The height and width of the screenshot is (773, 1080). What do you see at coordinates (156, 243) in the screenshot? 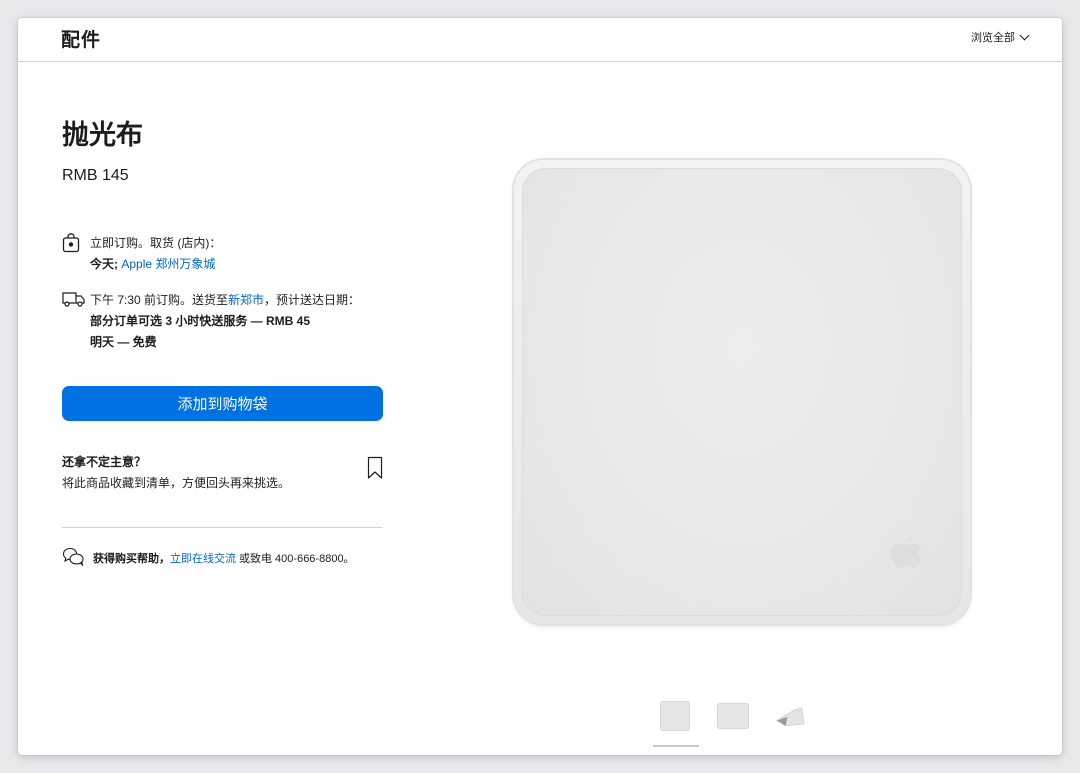
I see `pickup-line: 立即订购。取货 (店内)：` at bounding box center [156, 243].